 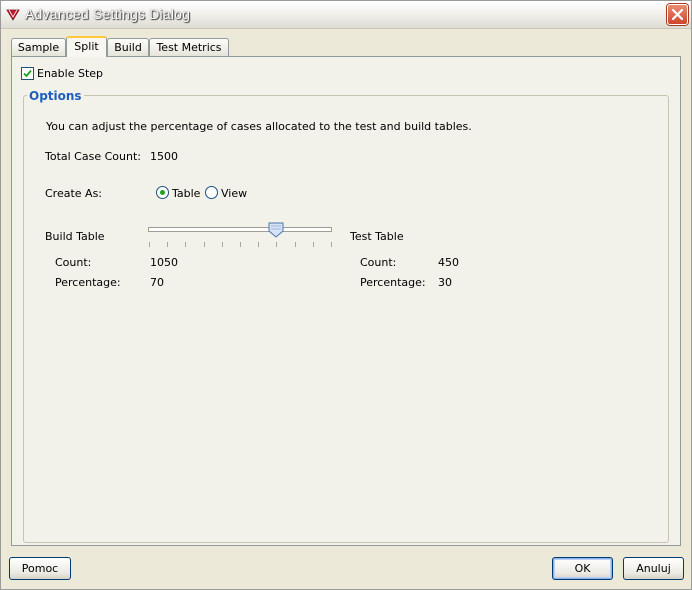 What do you see at coordinates (55, 96) in the screenshot?
I see `options-group-title: Options` at bounding box center [55, 96].